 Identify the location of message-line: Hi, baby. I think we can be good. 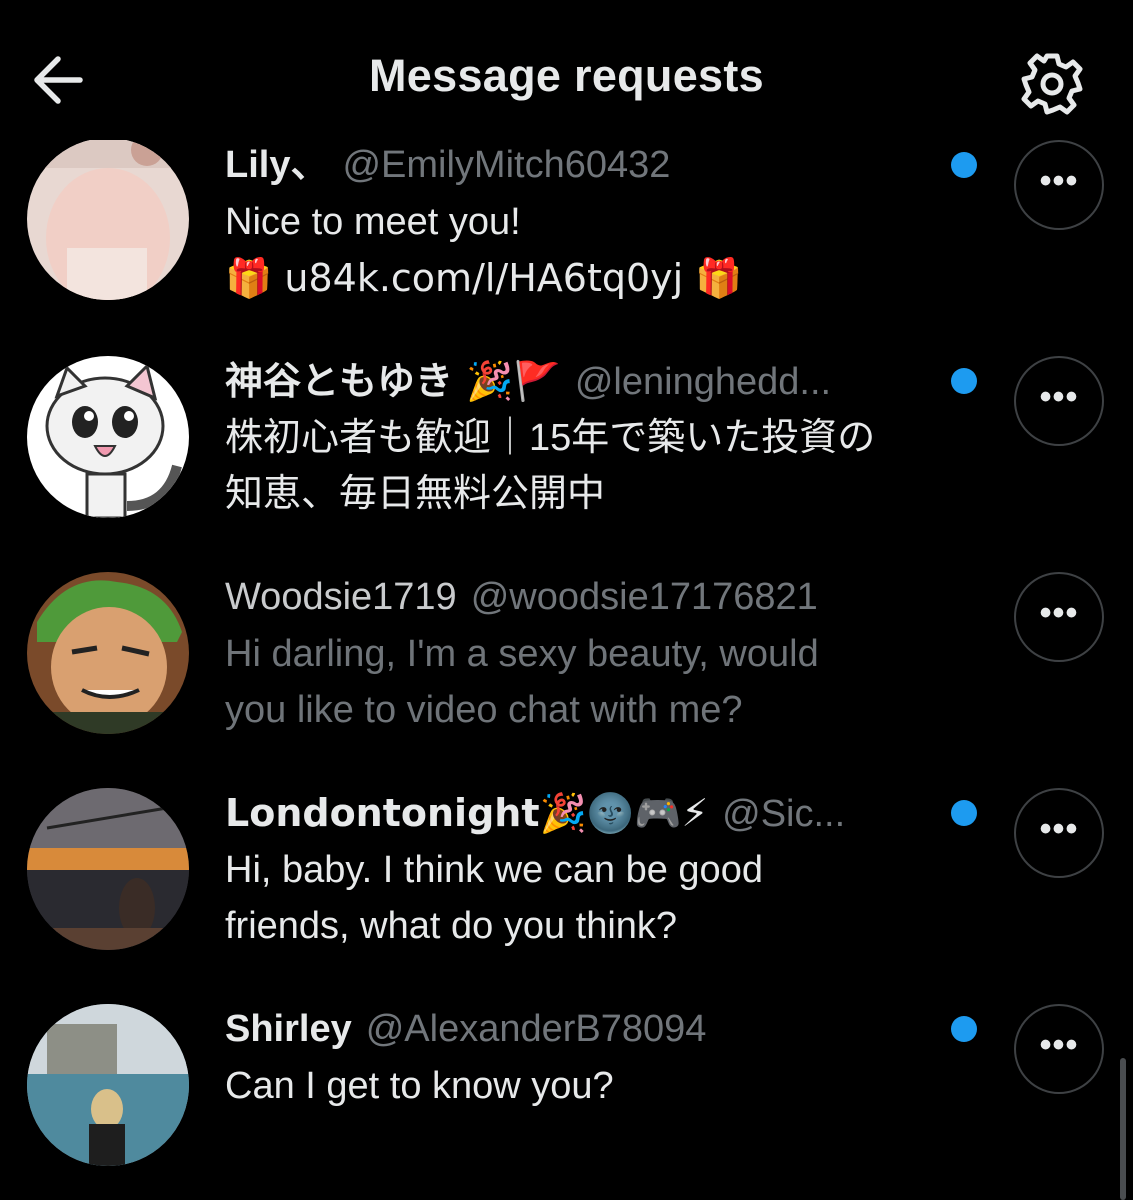
(494, 870).